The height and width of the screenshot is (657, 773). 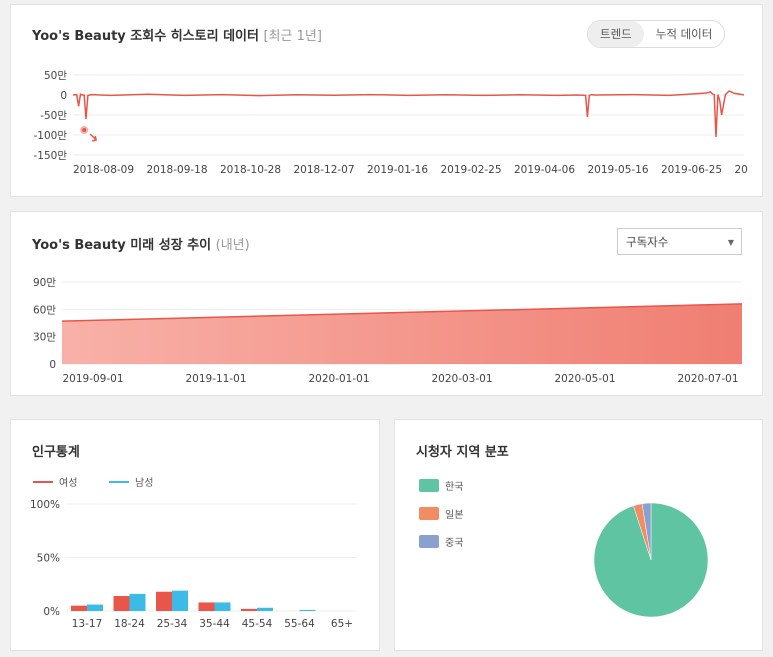 What do you see at coordinates (177, 170) in the screenshot?
I see `x-tick-label: 2018-09-18` at bounding box center [177, 170].